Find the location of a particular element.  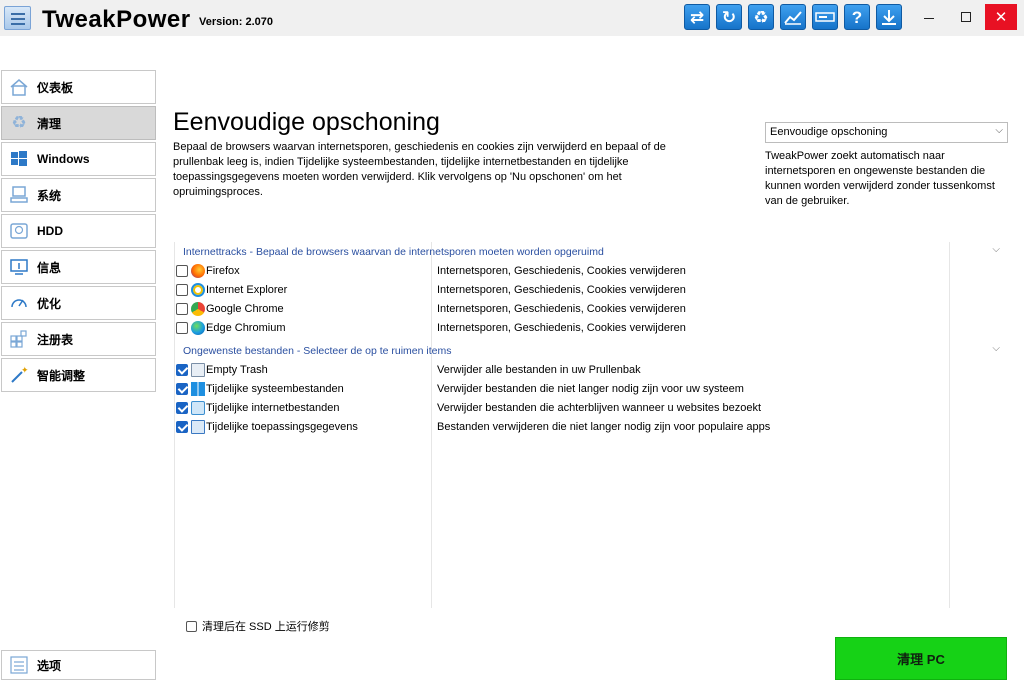

item-name: Empty Trash is located at coordinates (237, 370).